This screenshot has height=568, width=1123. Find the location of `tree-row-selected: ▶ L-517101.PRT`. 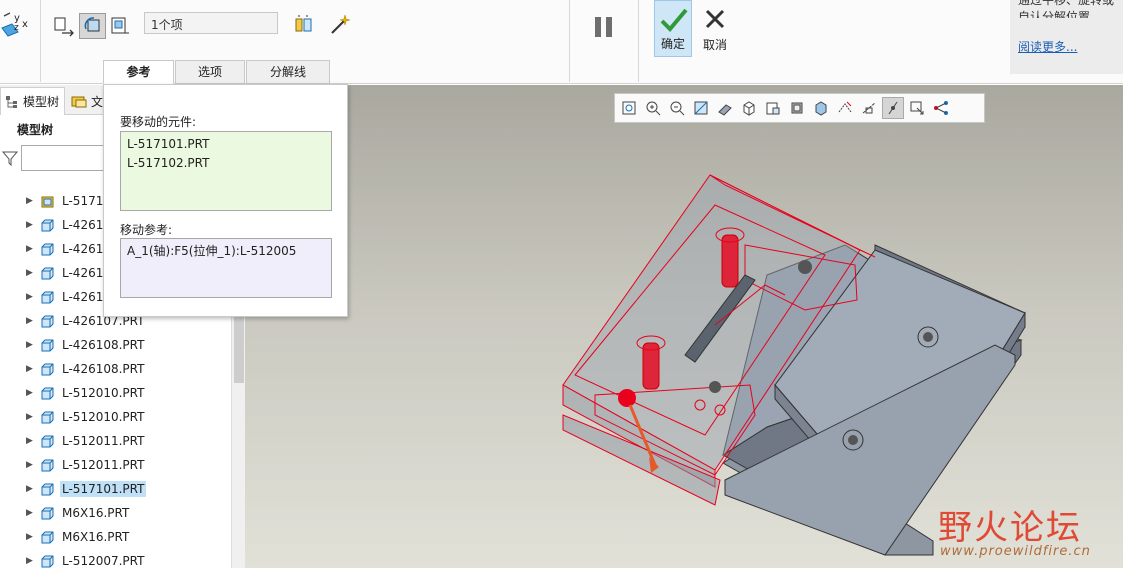

tree-row-selected: ▶ L-517101.PRT is located at coordinates (115, 489).